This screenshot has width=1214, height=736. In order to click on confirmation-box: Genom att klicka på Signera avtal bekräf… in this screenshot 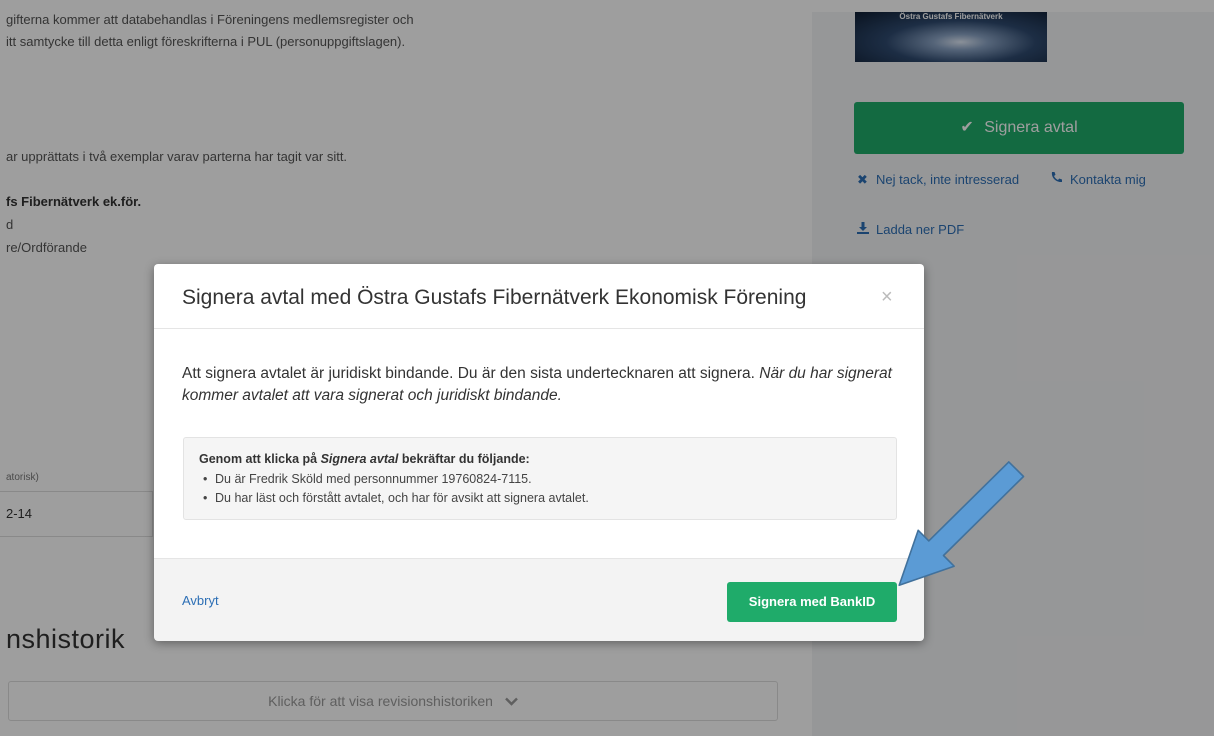, I will do `click(540, 478)`.